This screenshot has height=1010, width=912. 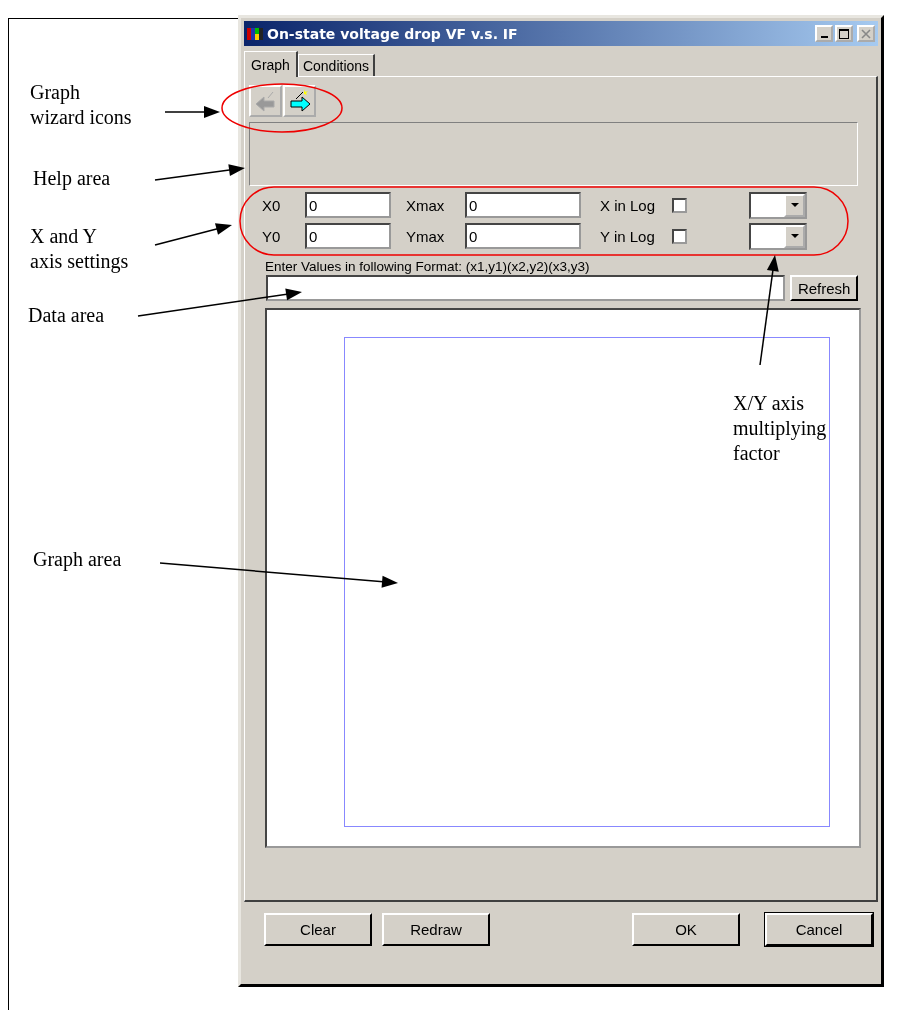 What do you see at coordinates (72, 178) in the screenshot?
I see `annotation-label: Help area` at bounding box center [72, 178].